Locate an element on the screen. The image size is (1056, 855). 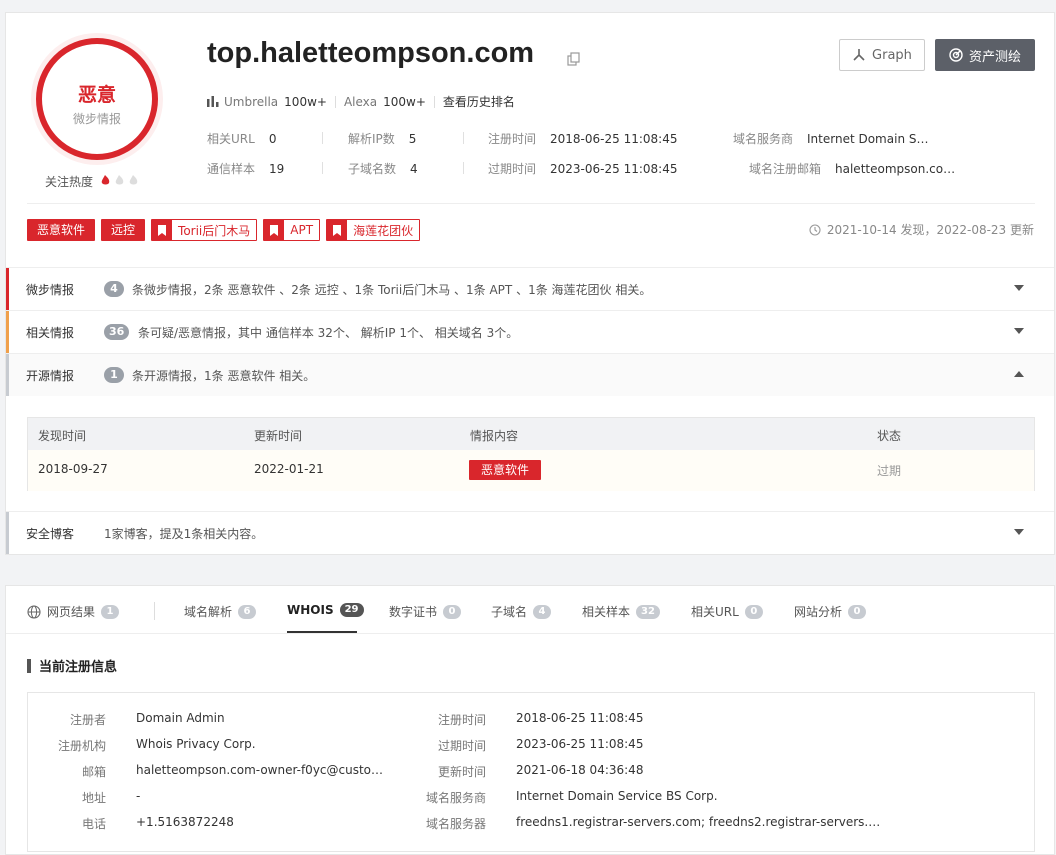
intel-row-label: 相关情报 is located at coordinates (50, 332).